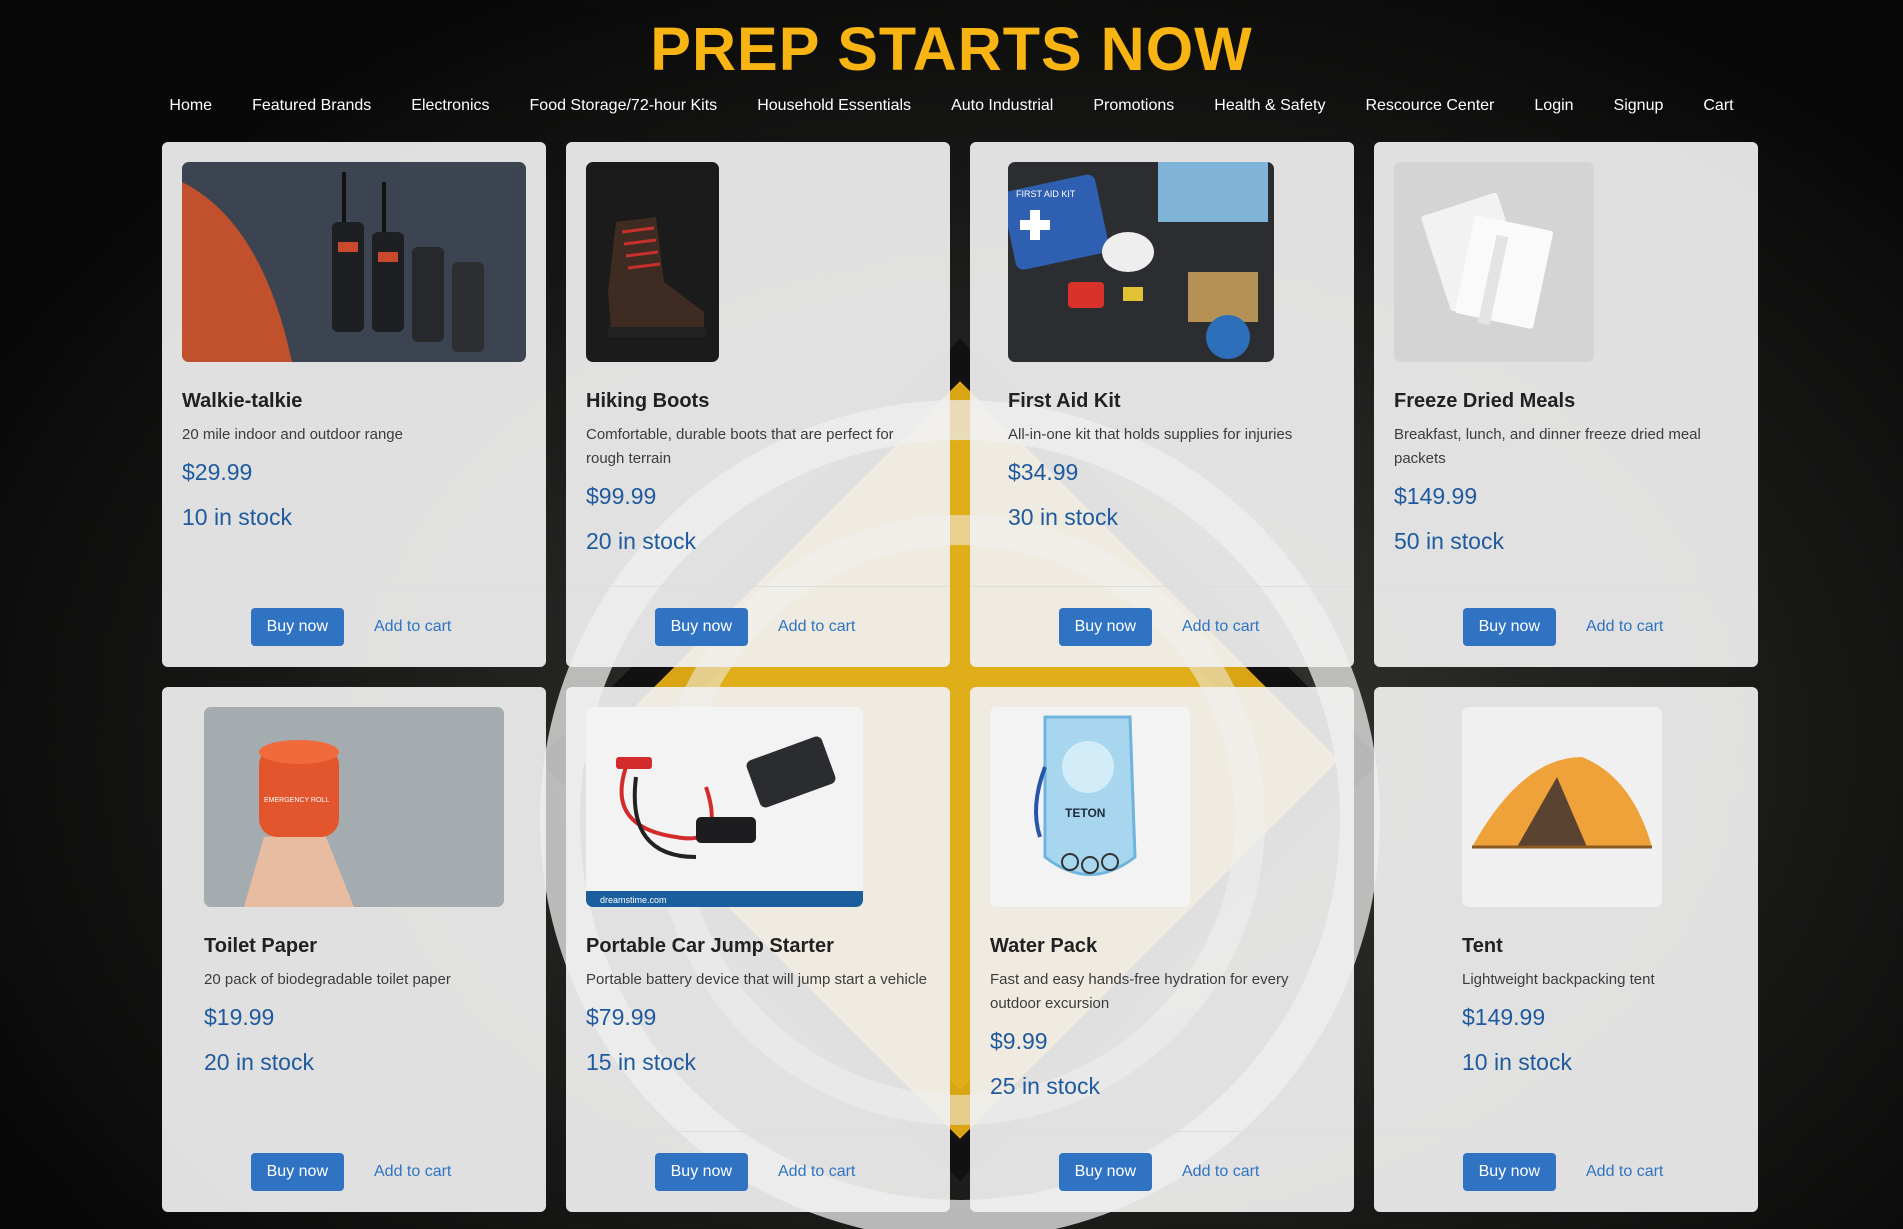  I want to click on first-aid-kit-photo: FIRST AID KIT, so click(1141, 262).